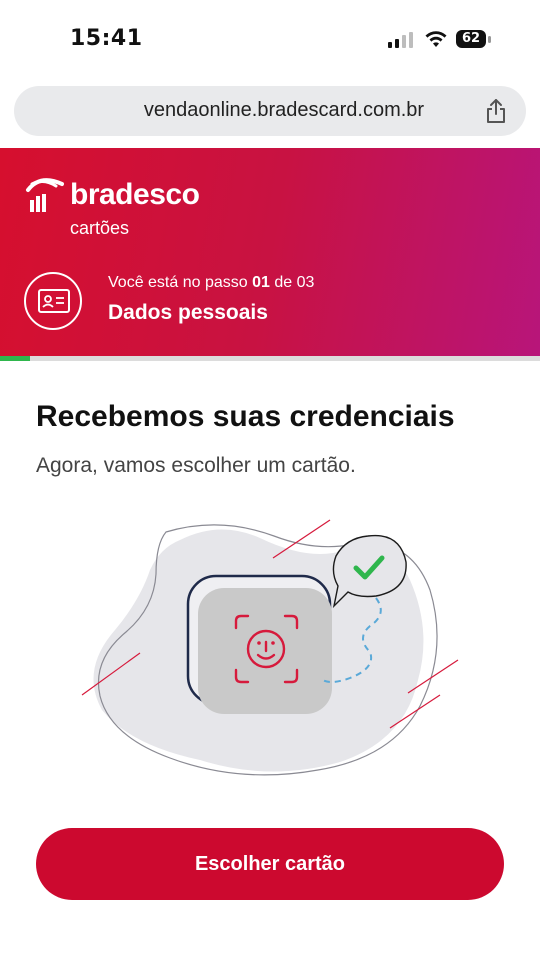  I want to click on step-current: 01, so click(261, 282).